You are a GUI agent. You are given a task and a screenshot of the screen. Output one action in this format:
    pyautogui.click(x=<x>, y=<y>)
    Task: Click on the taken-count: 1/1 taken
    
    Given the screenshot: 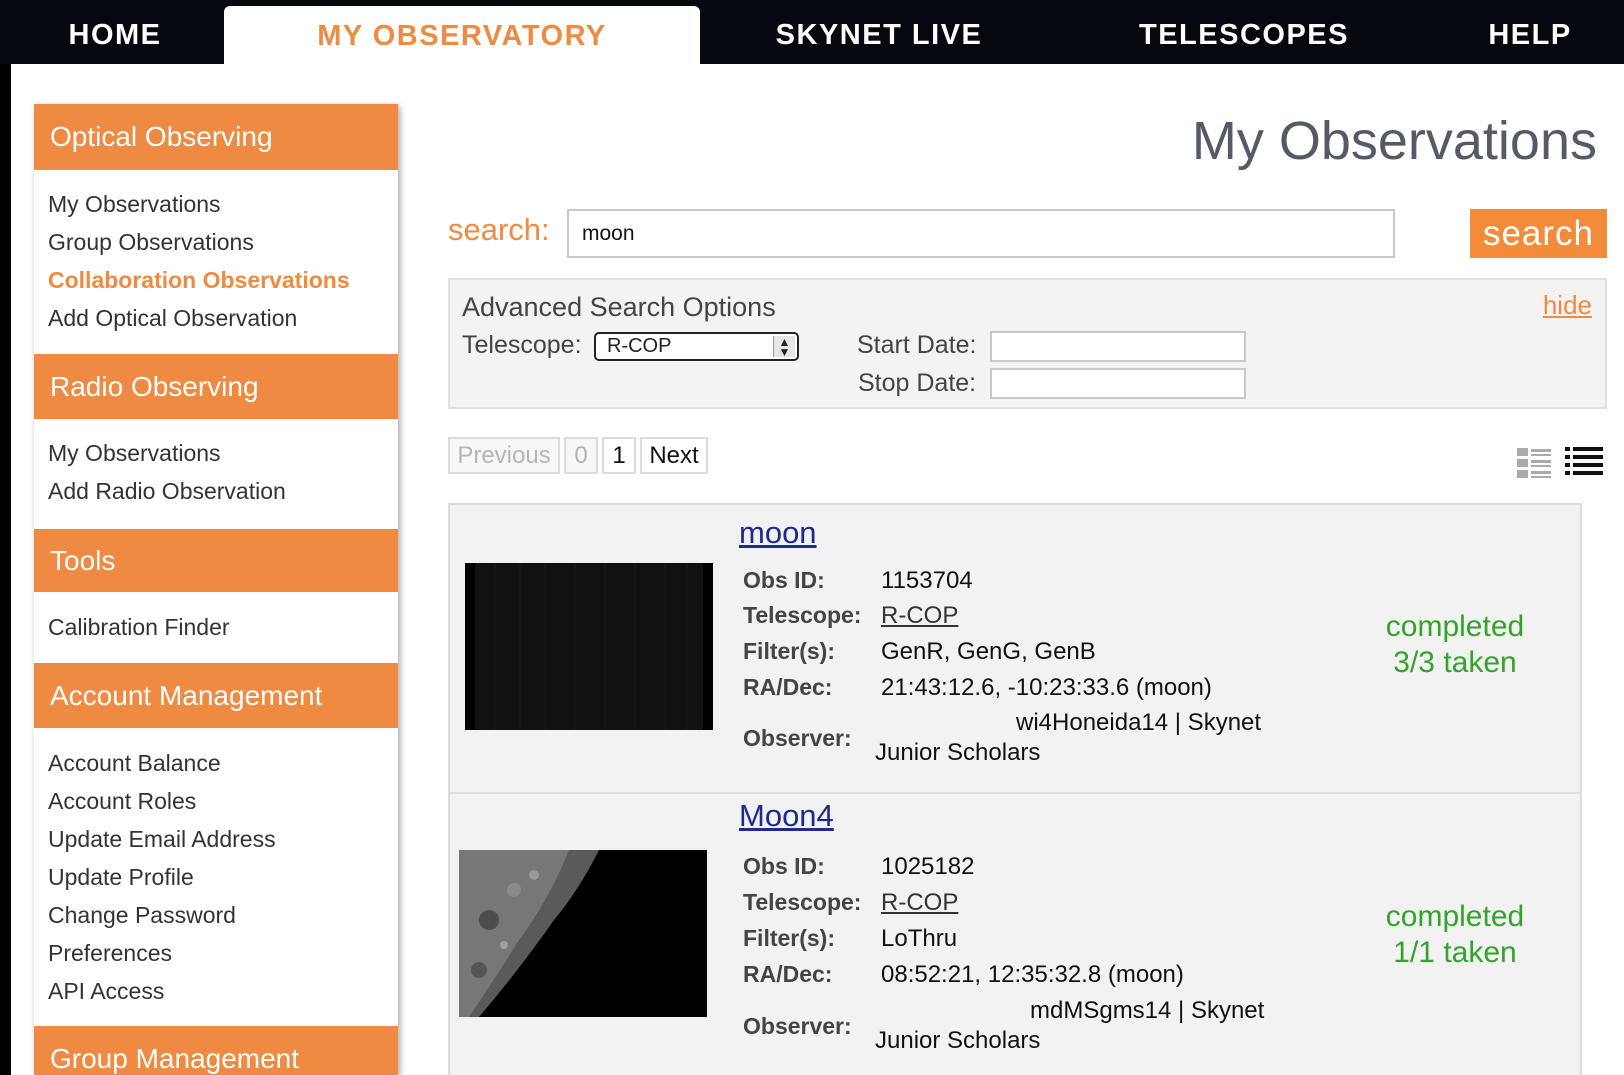 What is the action you would take?
    pyautogui.click(x=1455, y=952)
    